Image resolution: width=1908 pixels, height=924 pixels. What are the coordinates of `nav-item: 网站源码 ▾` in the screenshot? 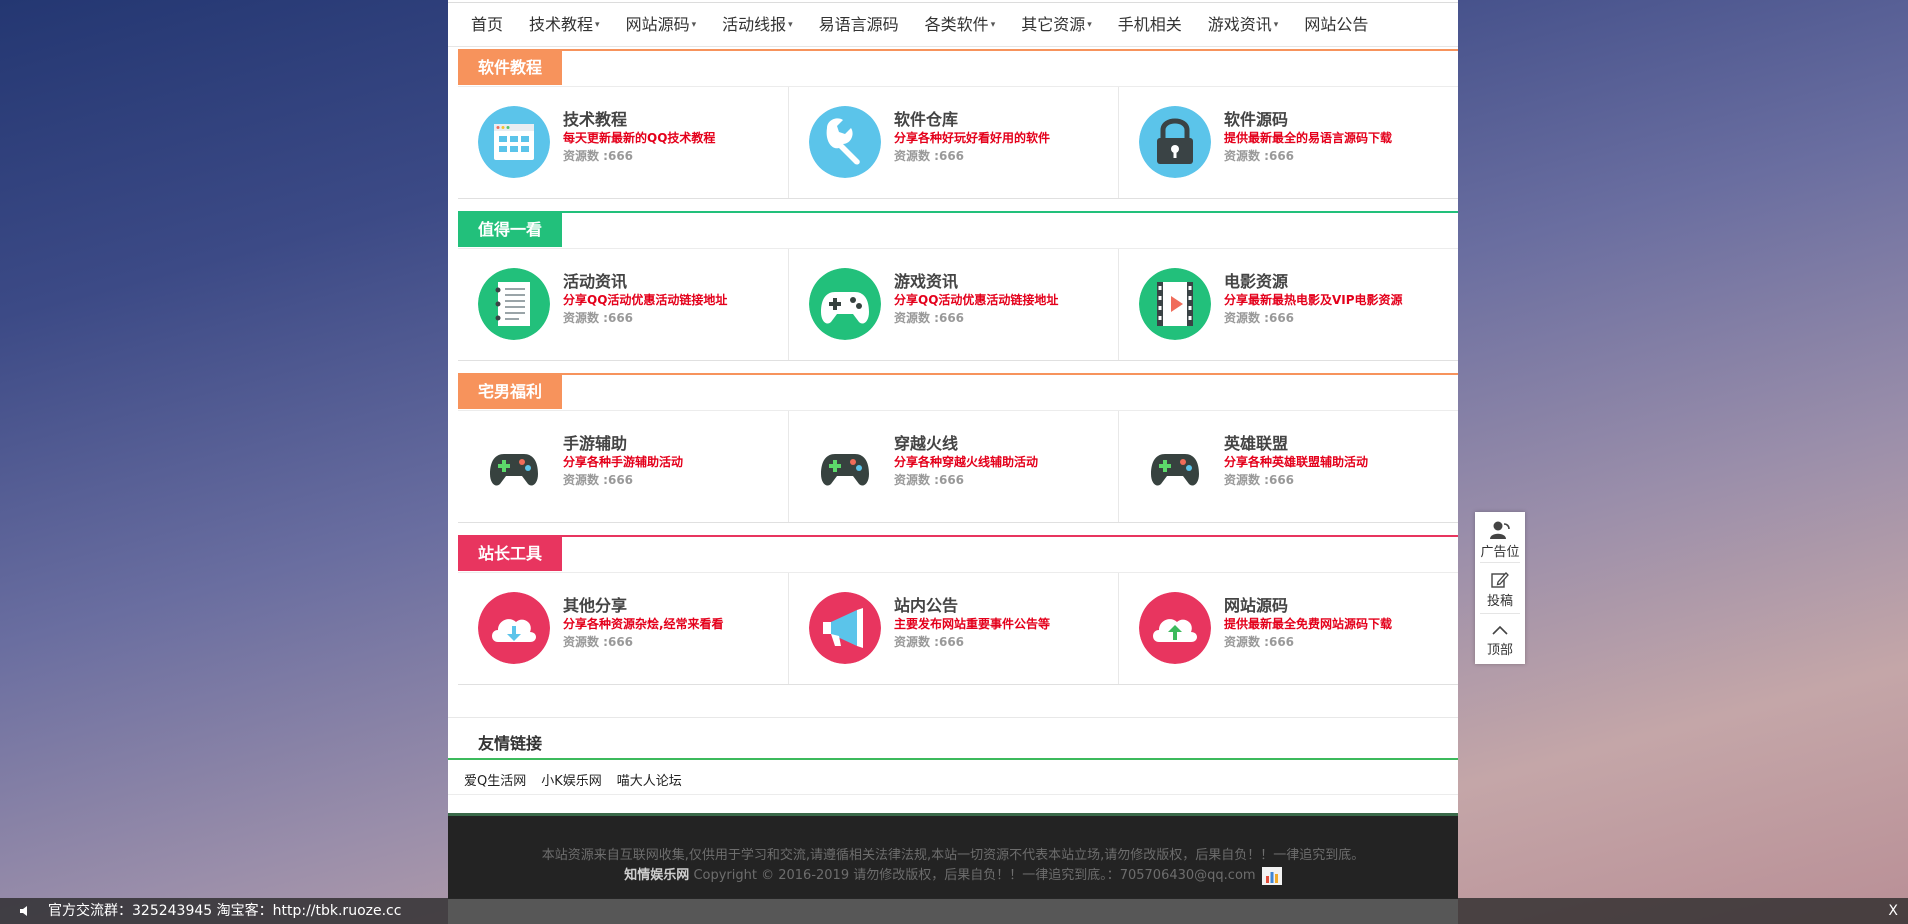 It's located at (661, 24).